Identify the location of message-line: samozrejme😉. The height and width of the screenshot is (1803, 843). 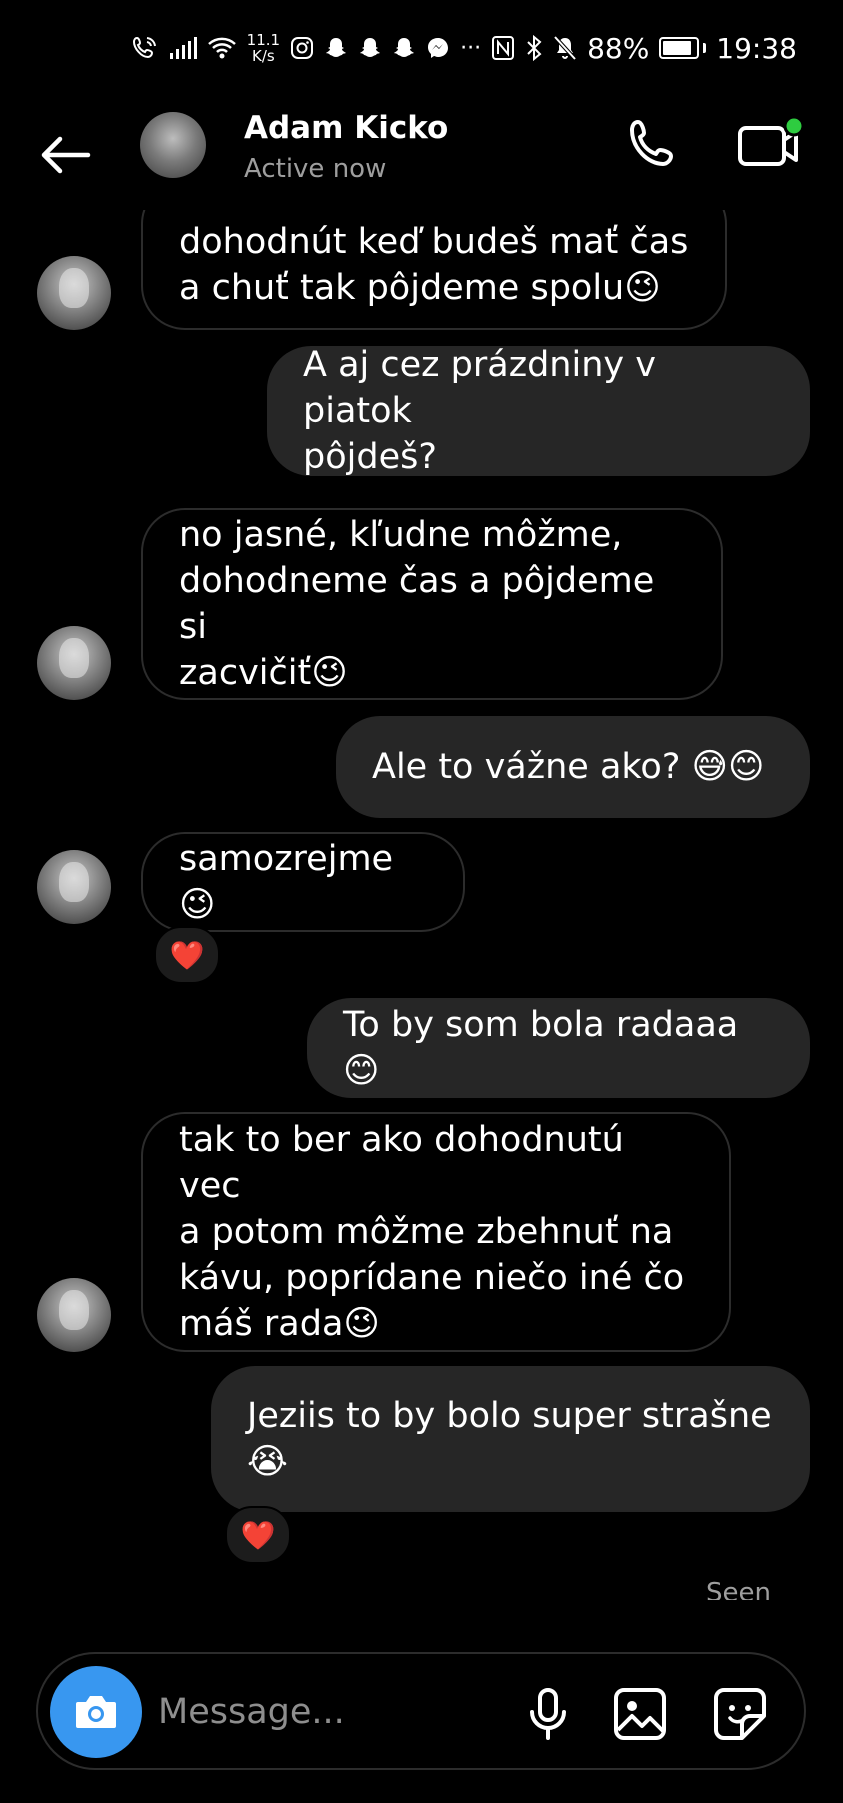
(286, 882).